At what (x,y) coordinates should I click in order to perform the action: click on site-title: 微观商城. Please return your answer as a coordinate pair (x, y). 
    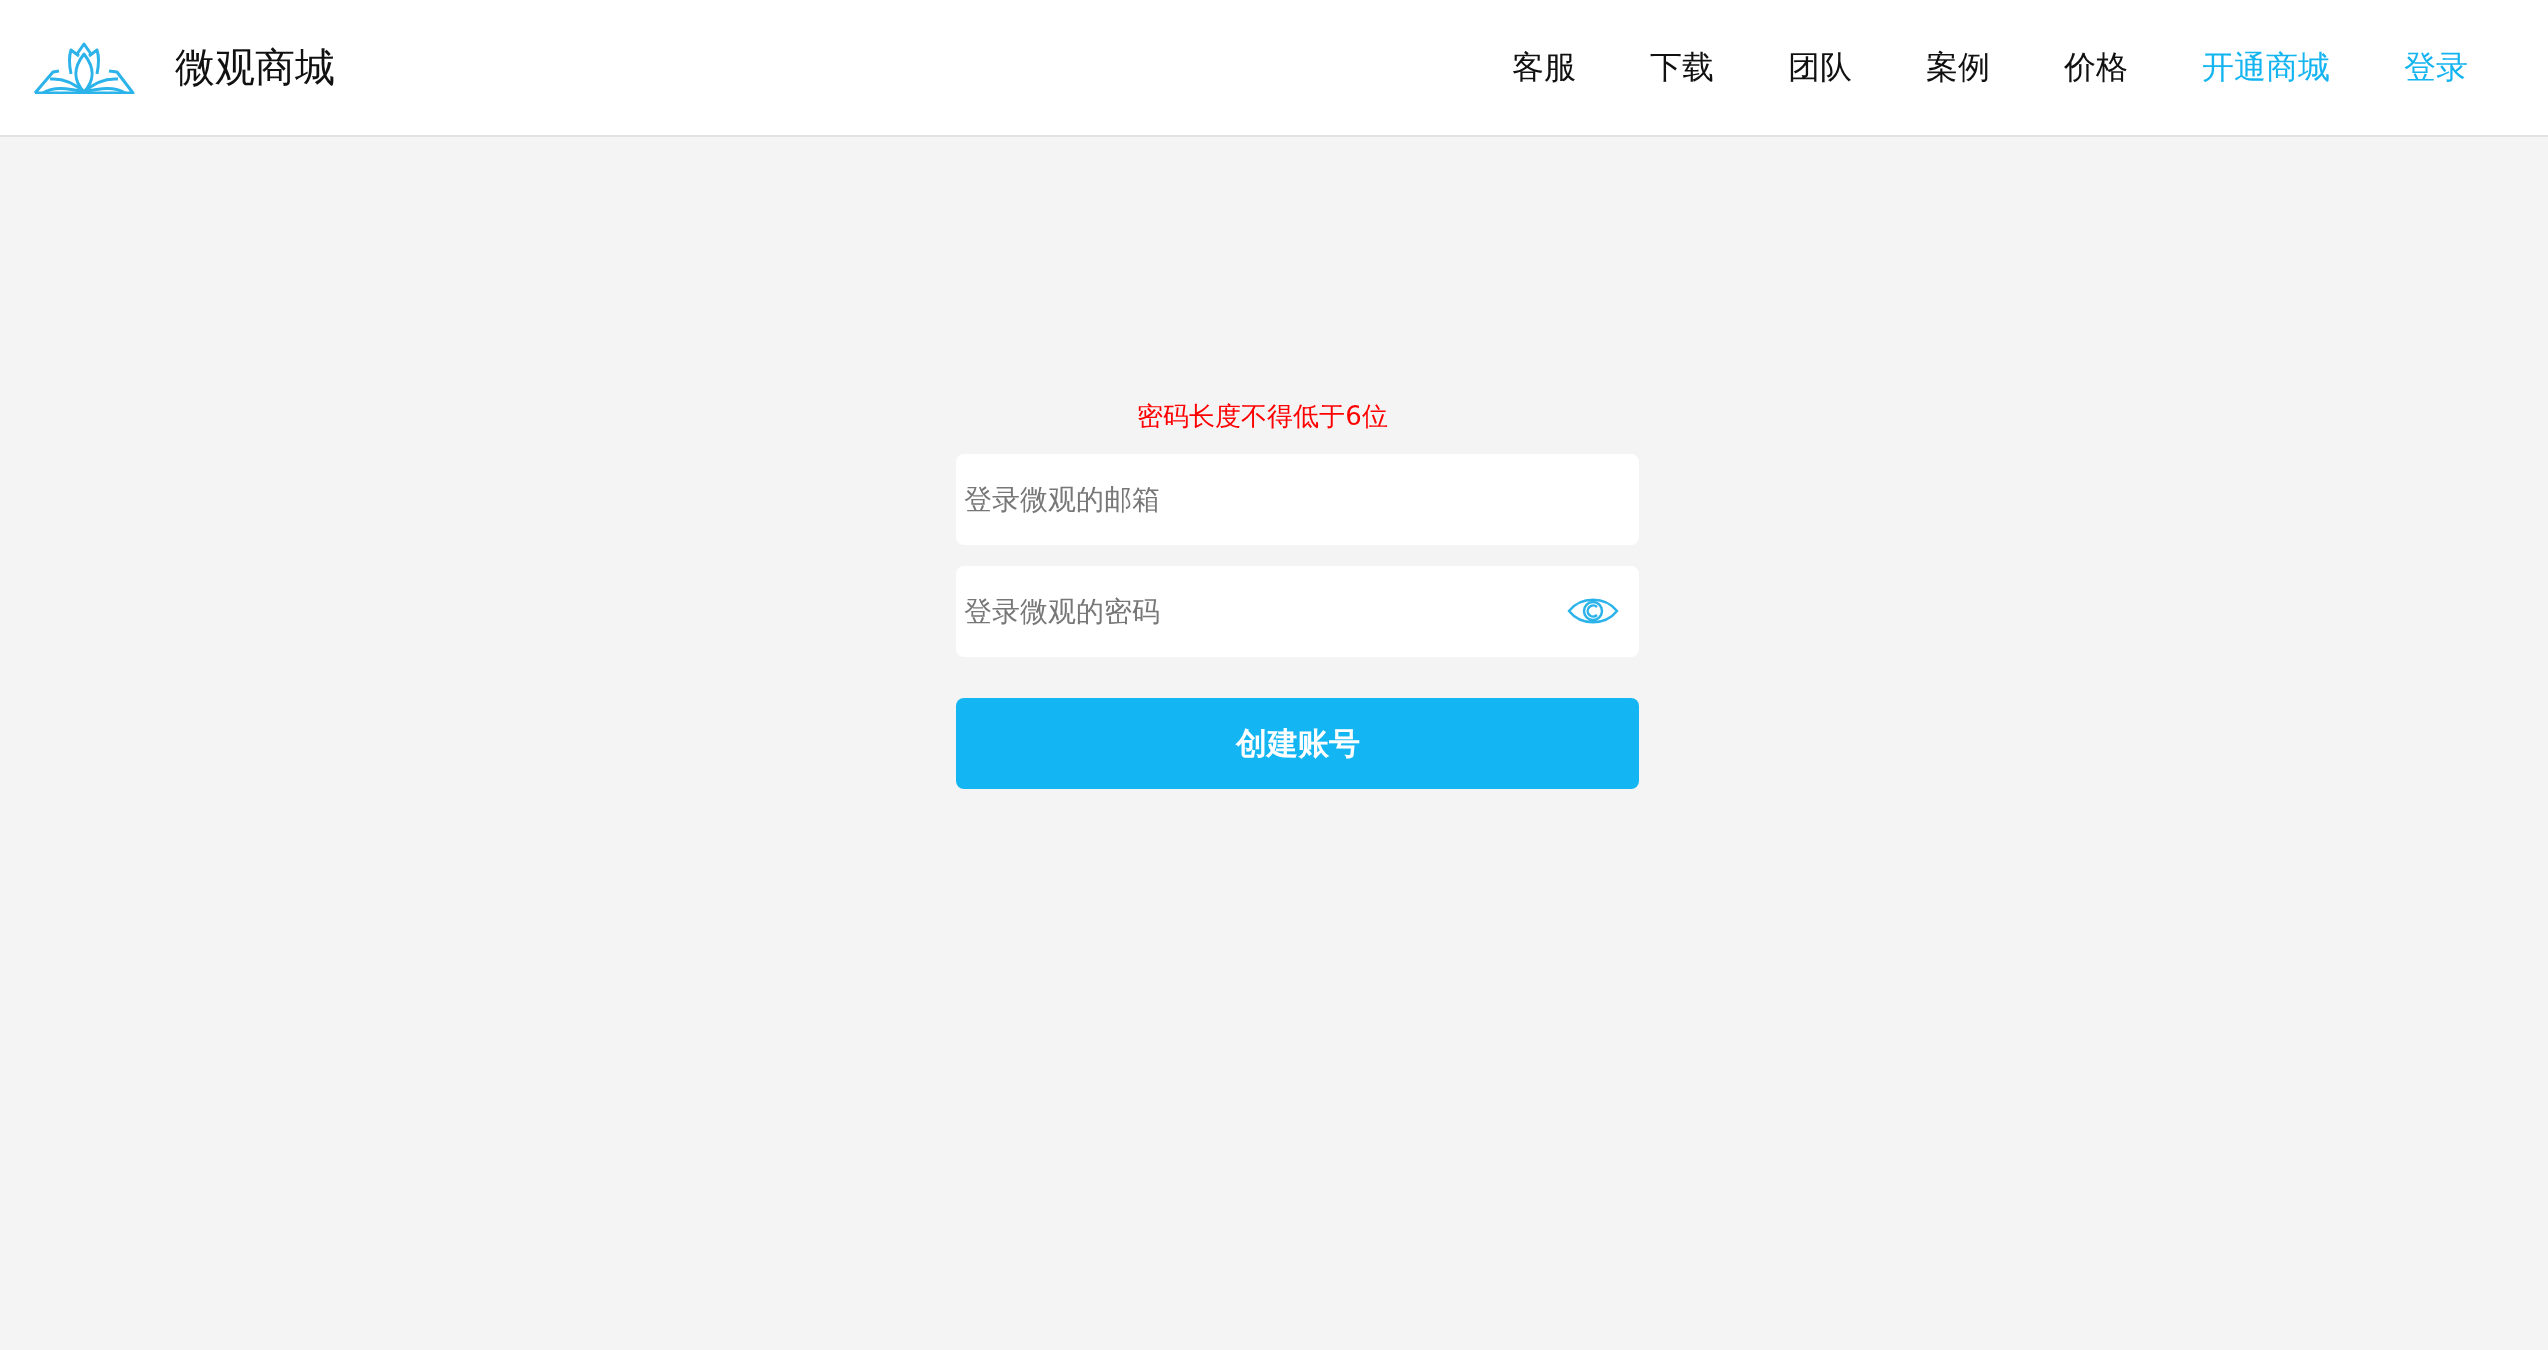
    Looking at the image, I should click on (255, 67).